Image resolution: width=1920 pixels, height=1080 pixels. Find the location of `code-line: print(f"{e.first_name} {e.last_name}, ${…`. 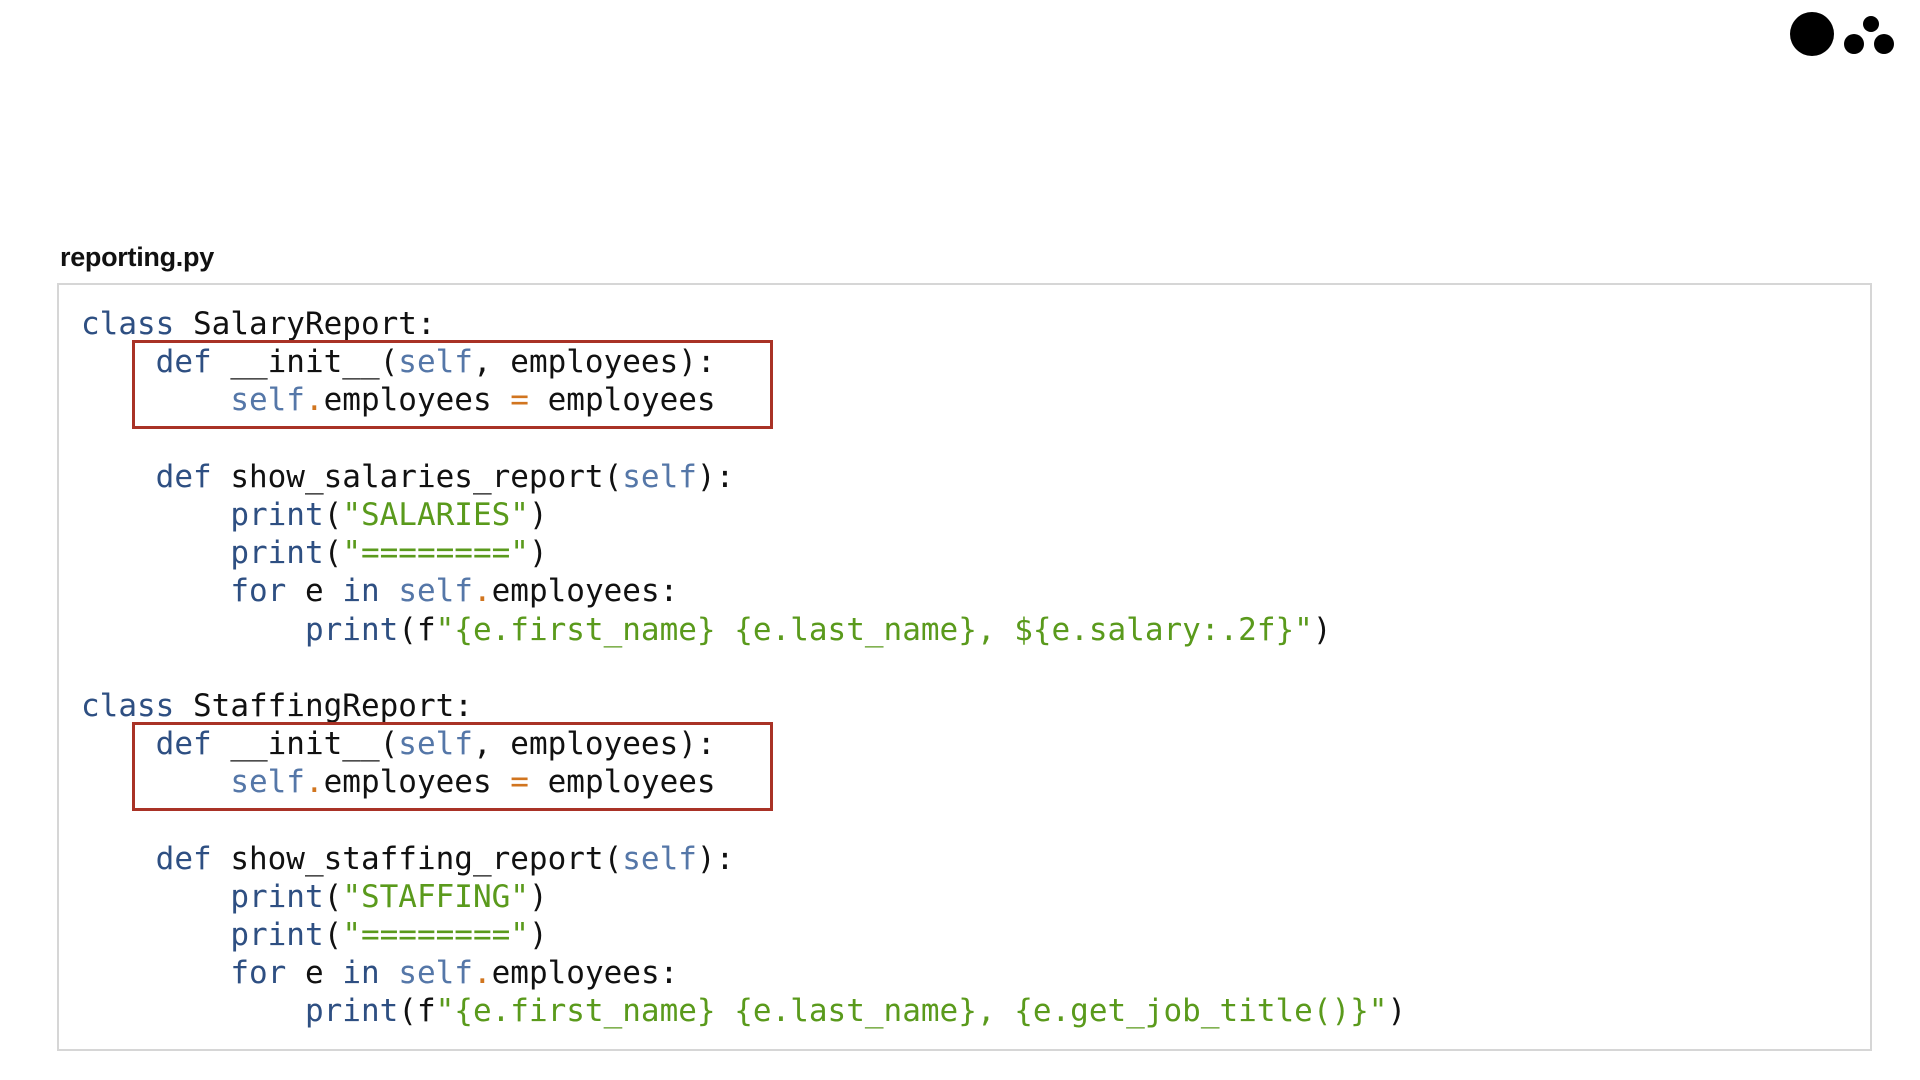

code-line: print(f"{e.first_name} {e.last_name}, ${… is located at coordinates (743, 630).